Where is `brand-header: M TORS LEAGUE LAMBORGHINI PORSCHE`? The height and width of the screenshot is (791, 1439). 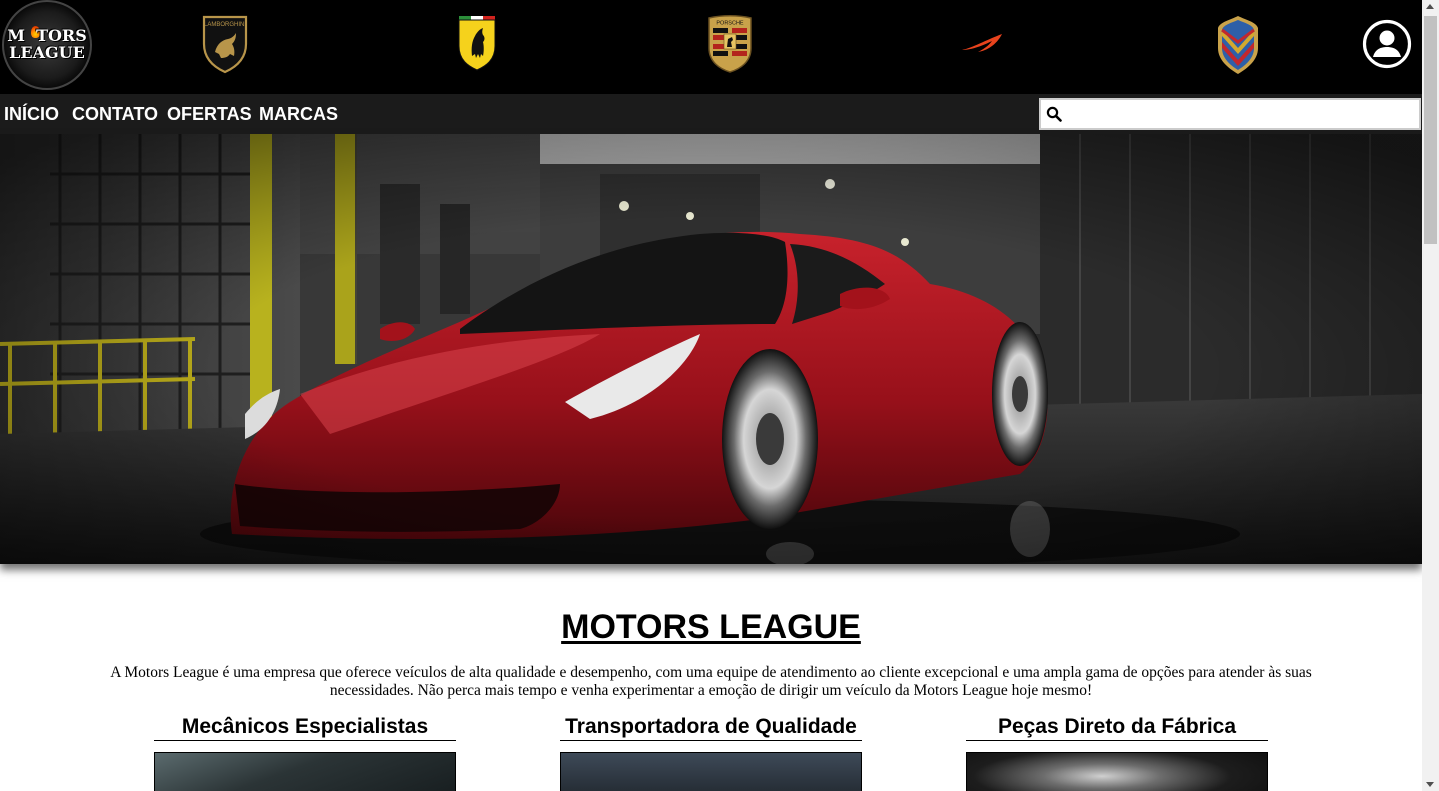 brand-header: M TORS LEAGUE LAMBORGHINI PORSCHE is located at coordinates (711, 47).